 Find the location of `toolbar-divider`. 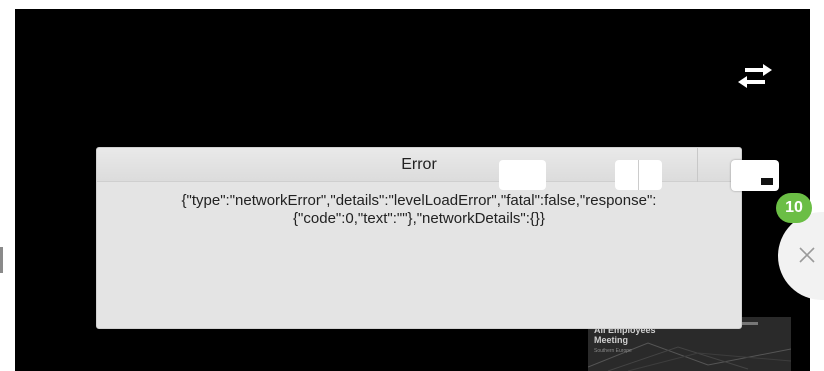

toolbar-divider is located at coordinates (697, 165).